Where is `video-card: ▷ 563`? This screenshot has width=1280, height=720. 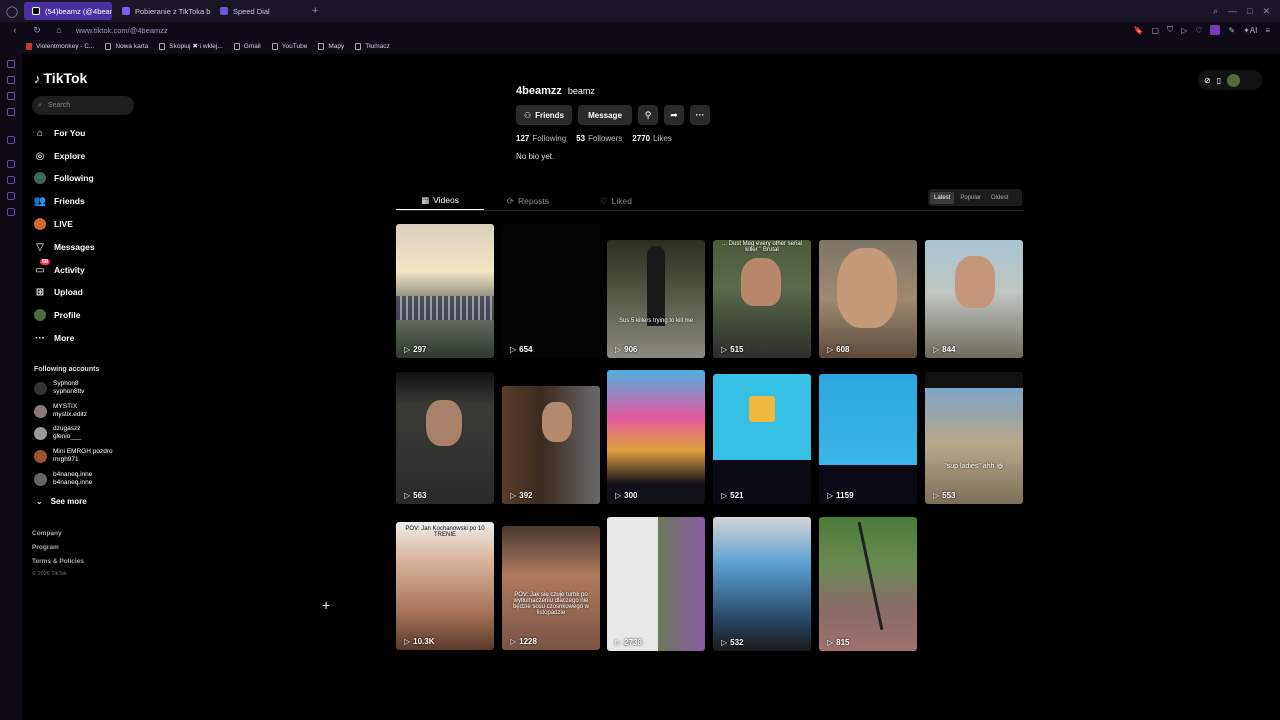
video-card: ▷ 563 is located at coordinates (445, 438).